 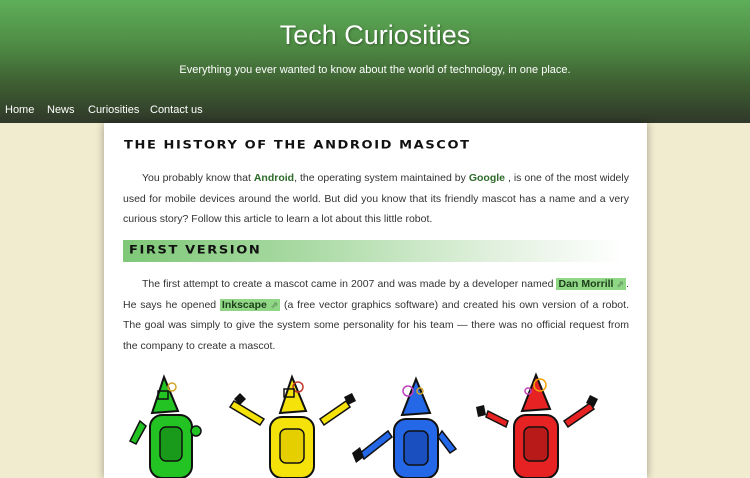 I want to click on site-title: Tech Curiosities, so click(x=375, y=35).